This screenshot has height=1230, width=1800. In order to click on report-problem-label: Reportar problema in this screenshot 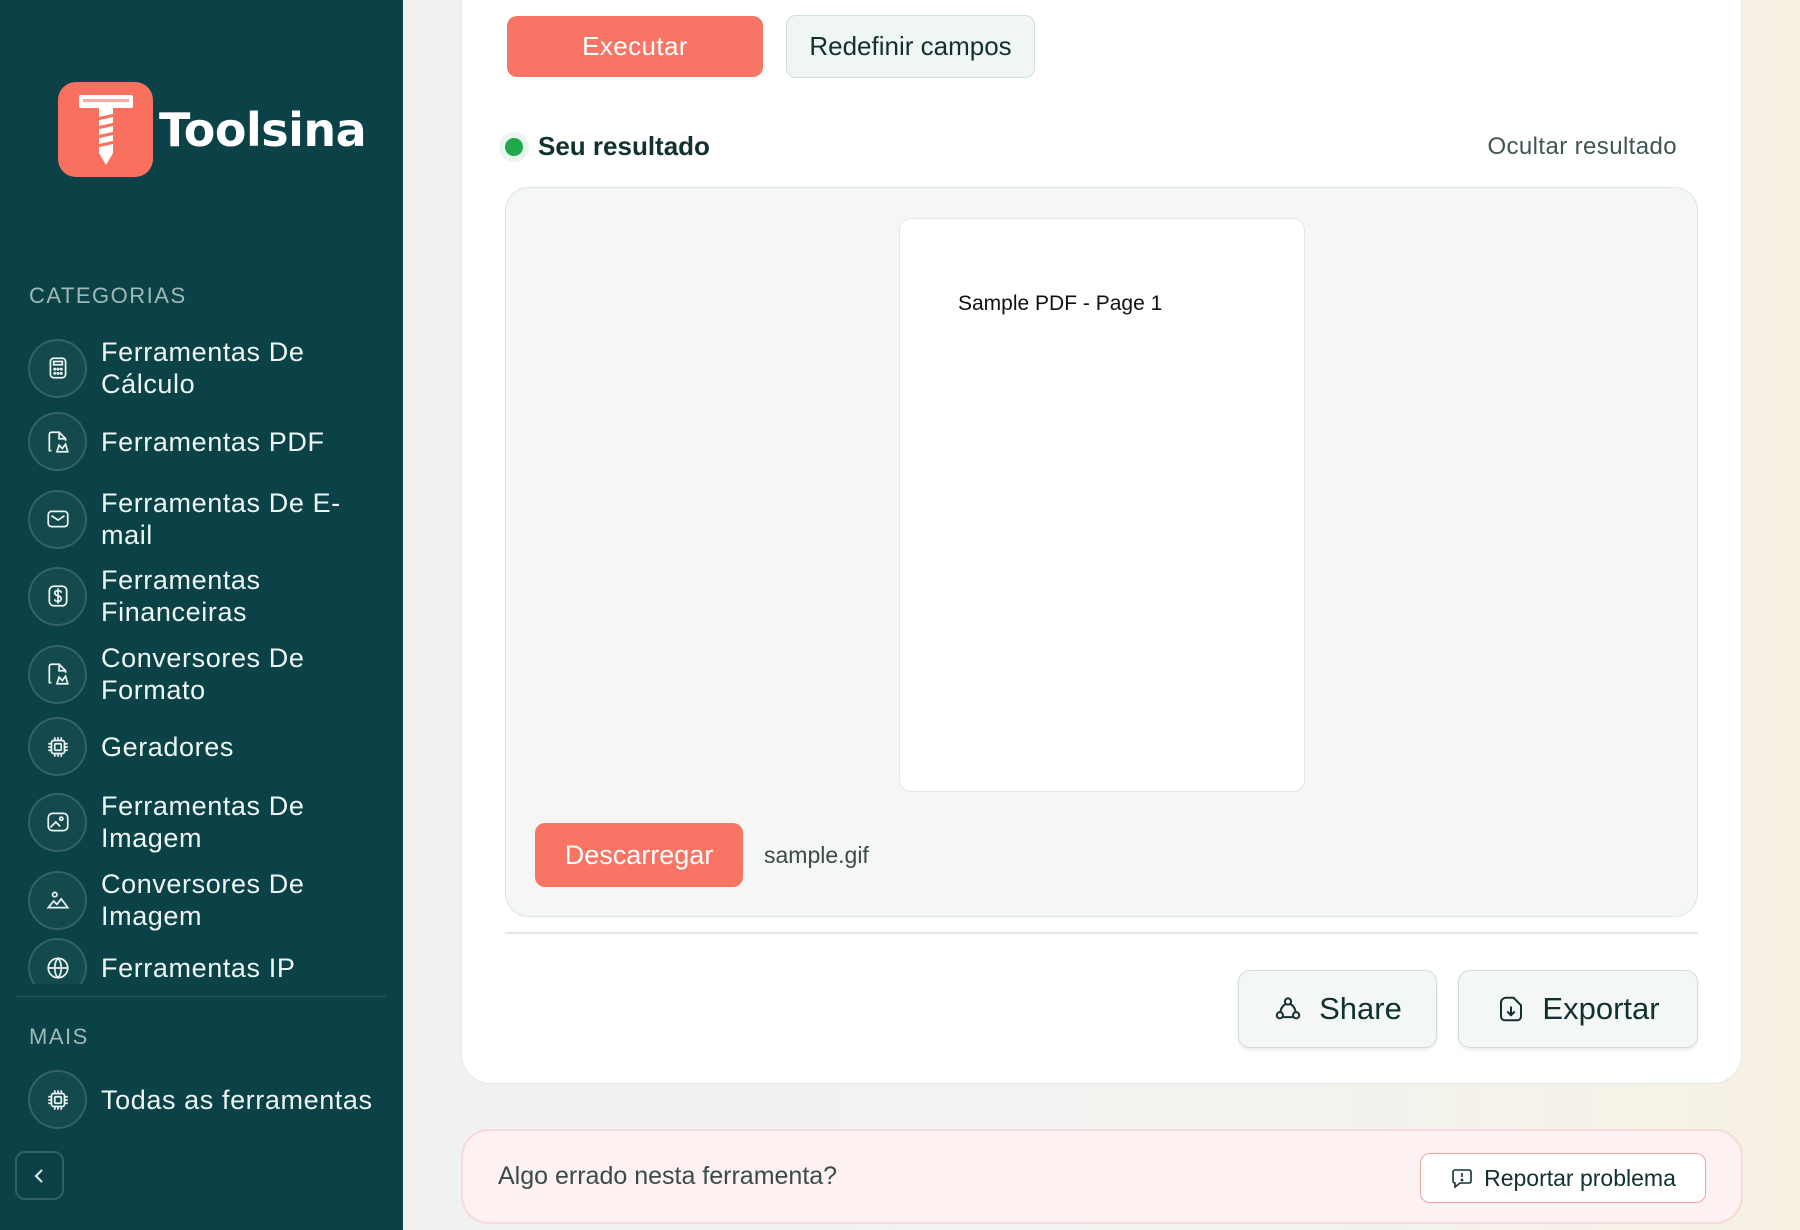, I will do `click(1580, 1177)`.